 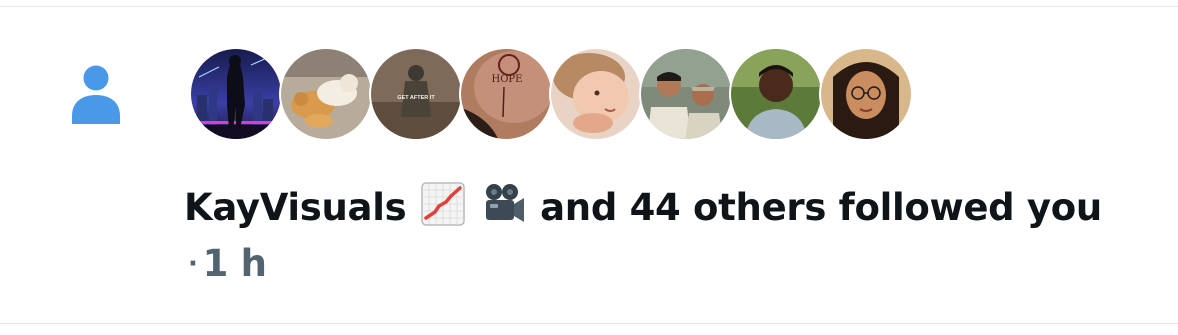 What do you see at coordinates (295, 207) in the screenshot?
I see `actor-name: KayVisuals` at bounding box center [295, 207].